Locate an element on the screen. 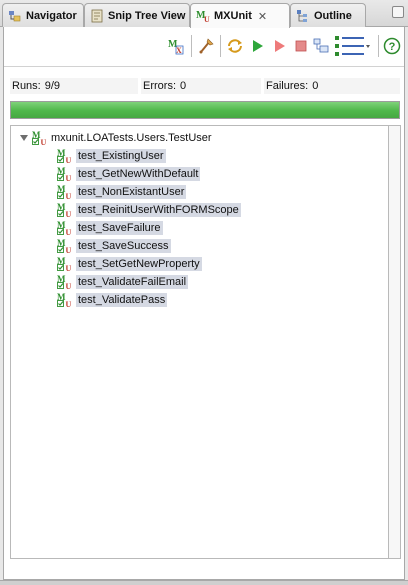  test-name: test_ValidatePass is located at coordinates (122, 300).